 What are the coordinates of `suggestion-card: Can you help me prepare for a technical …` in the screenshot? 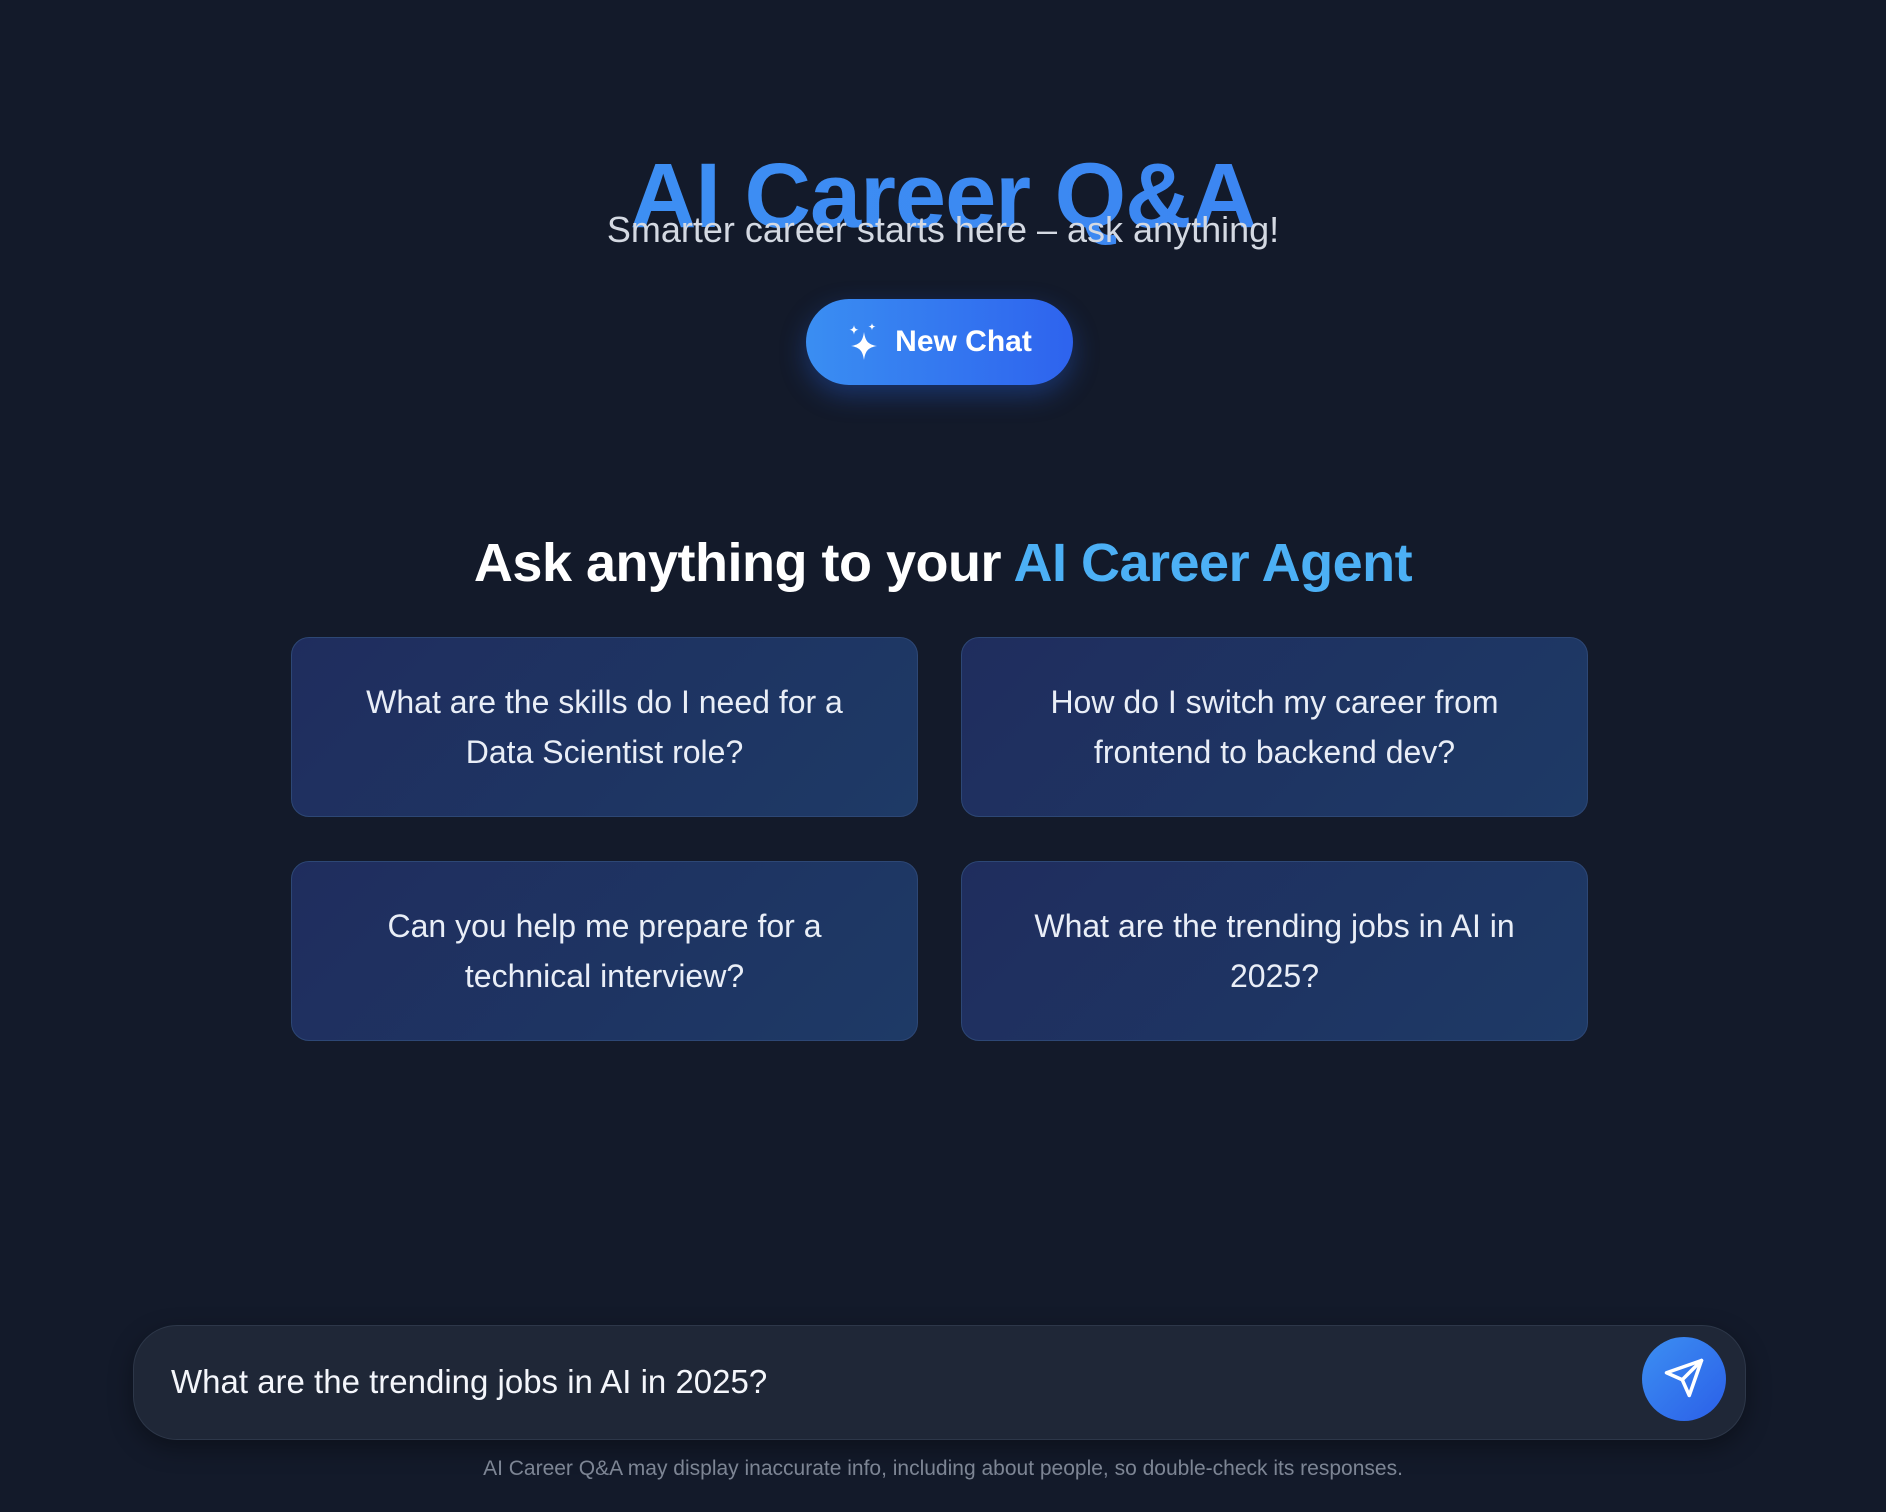 It's located at (604, 951).